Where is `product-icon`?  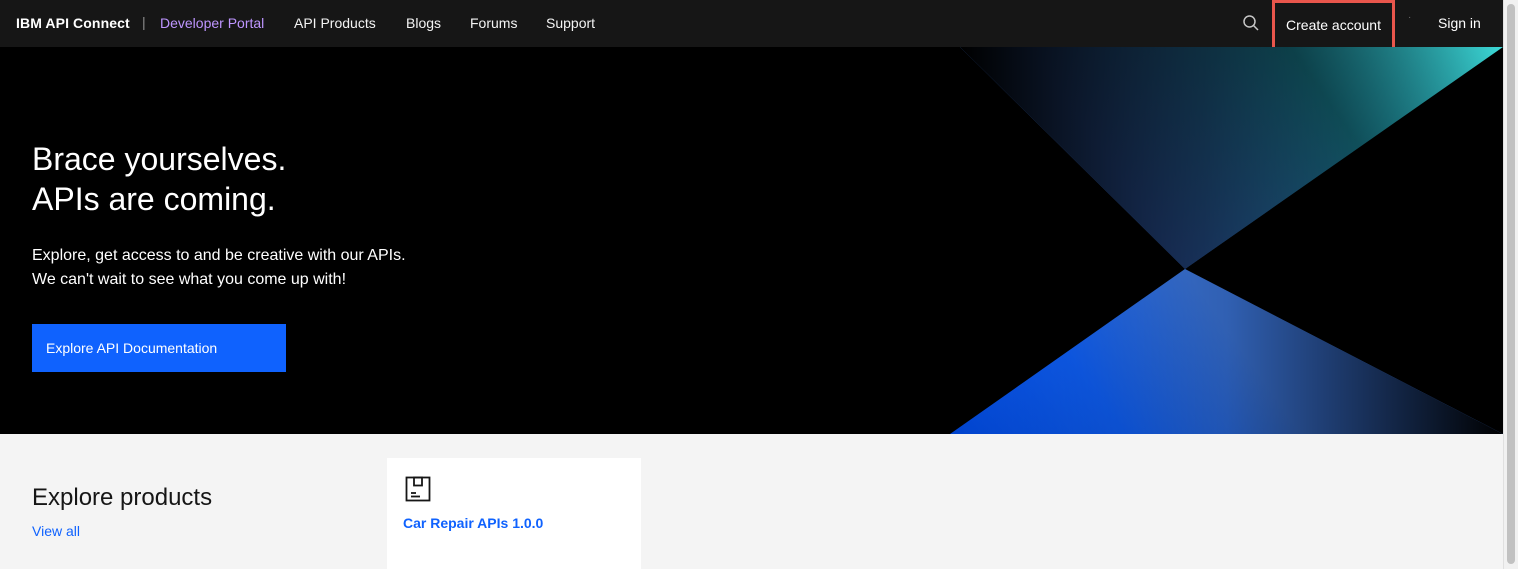
product-icon is located at coordinates (418, 489).